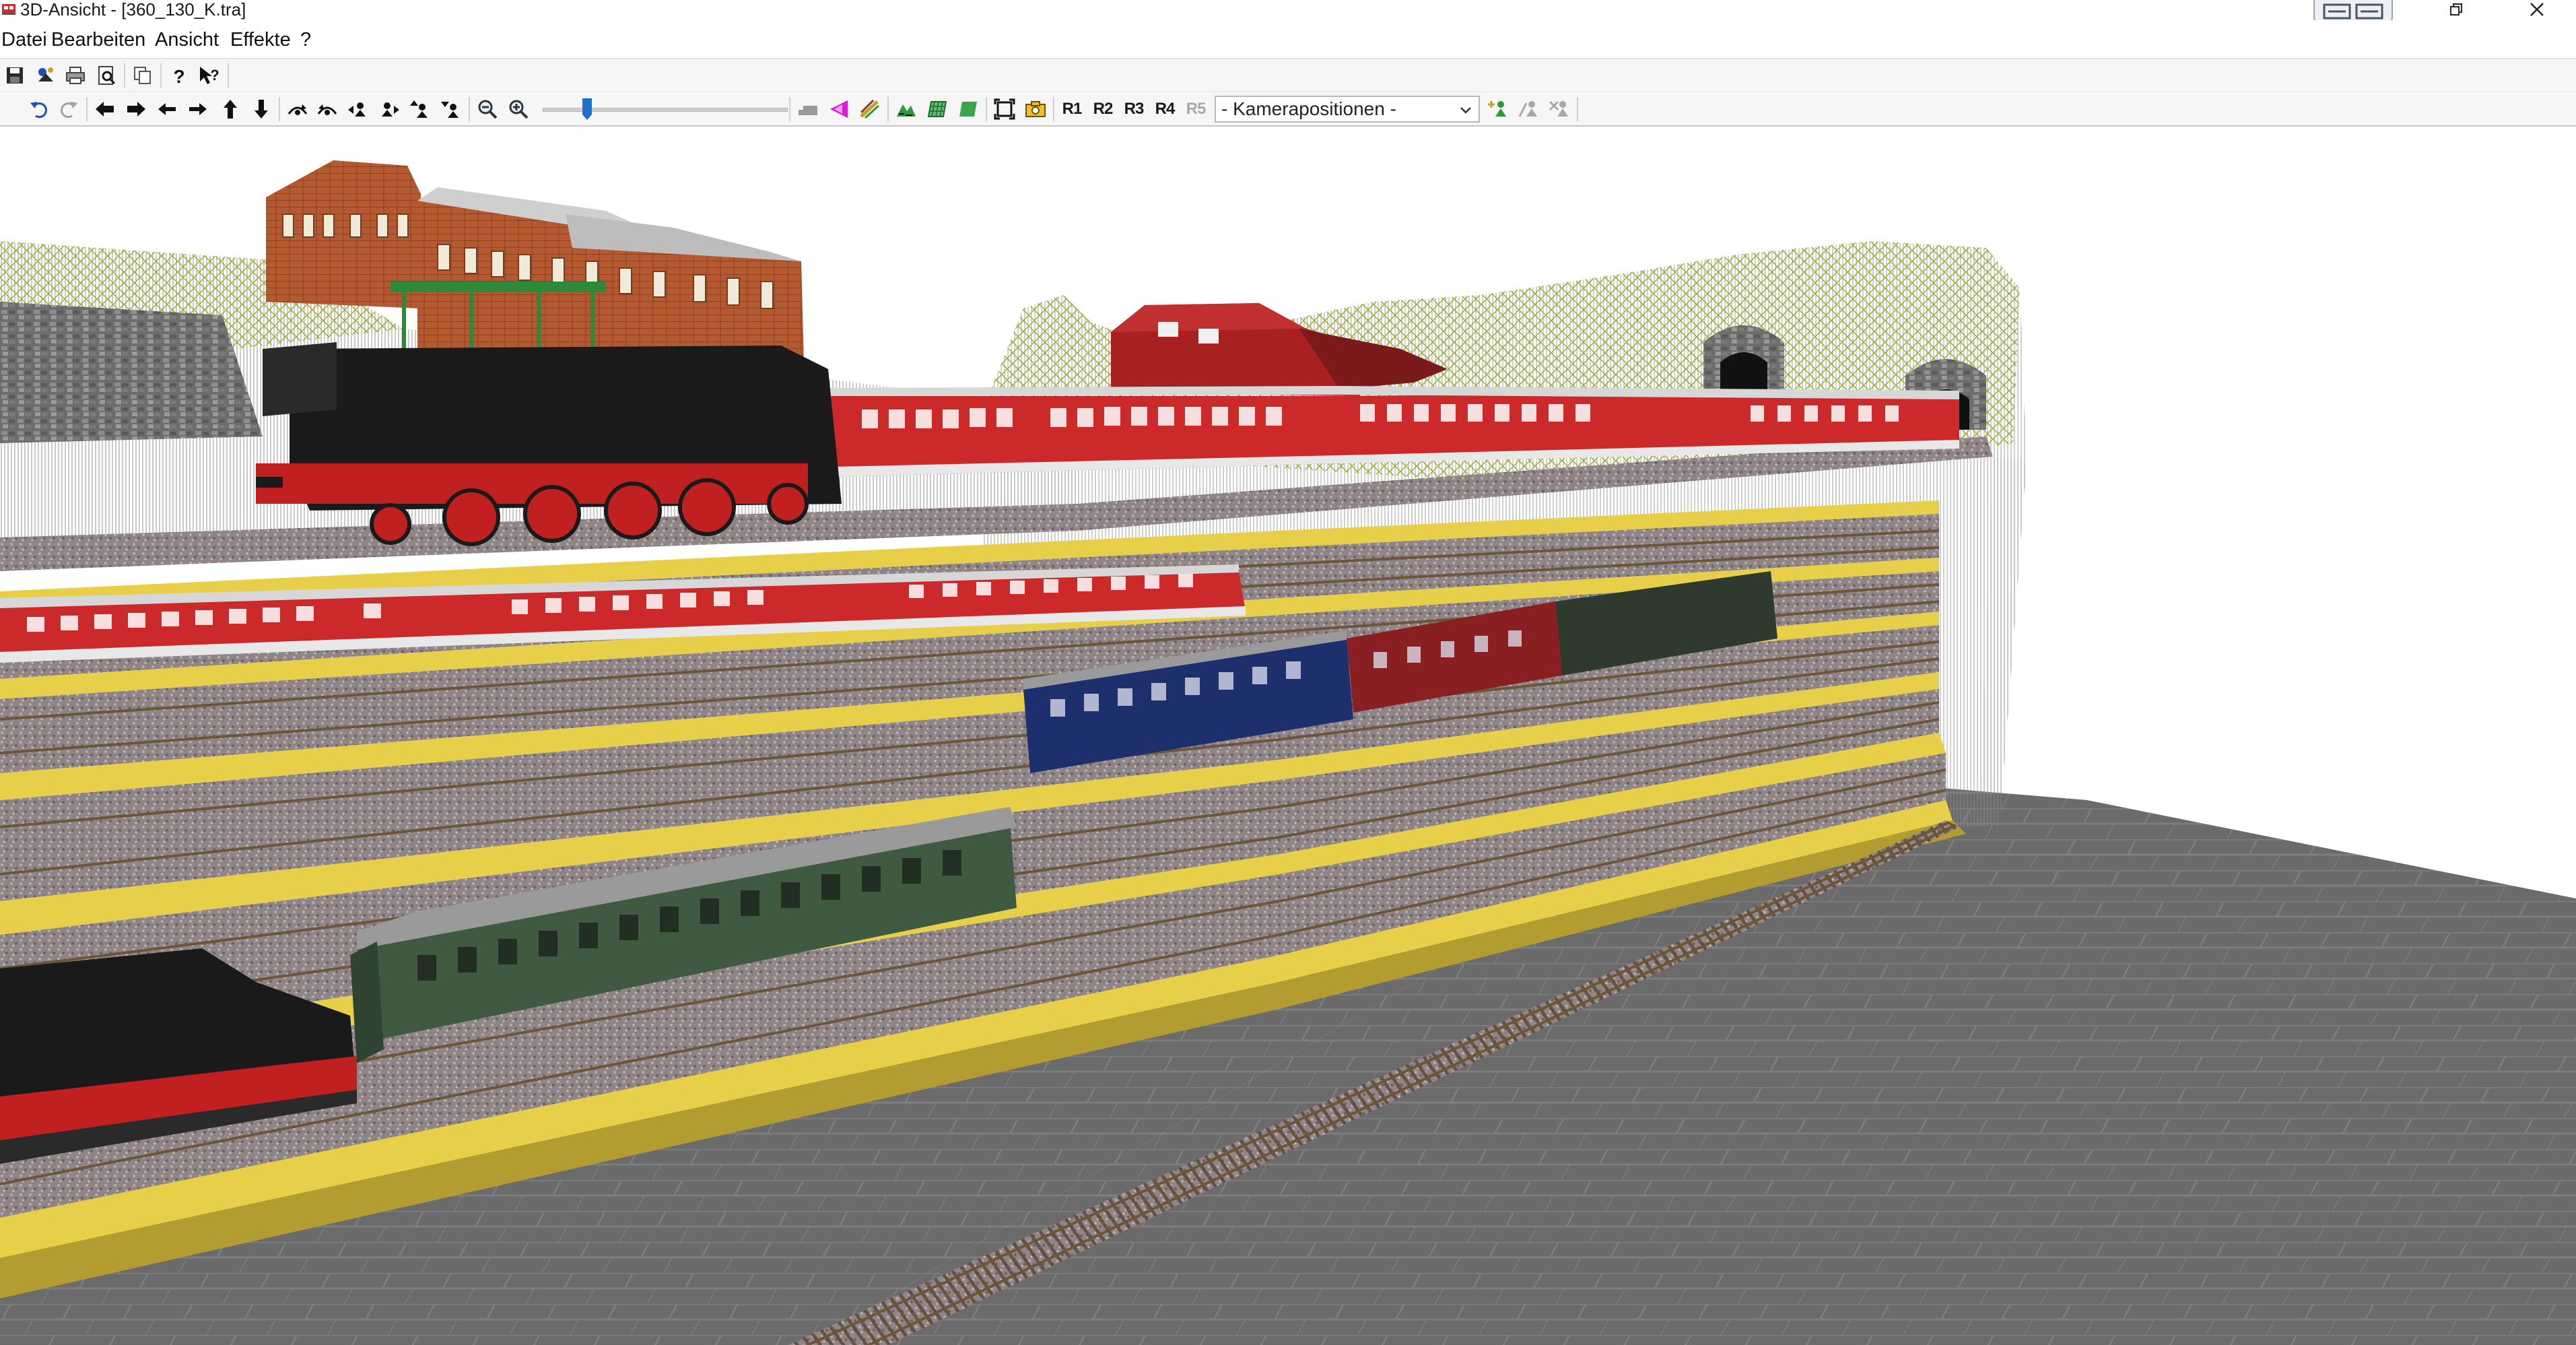 Image resolution: width=2576 pixels, height=1345 pixels. I want to click on recorded-position-5-label: R5, so click(1196, 109).